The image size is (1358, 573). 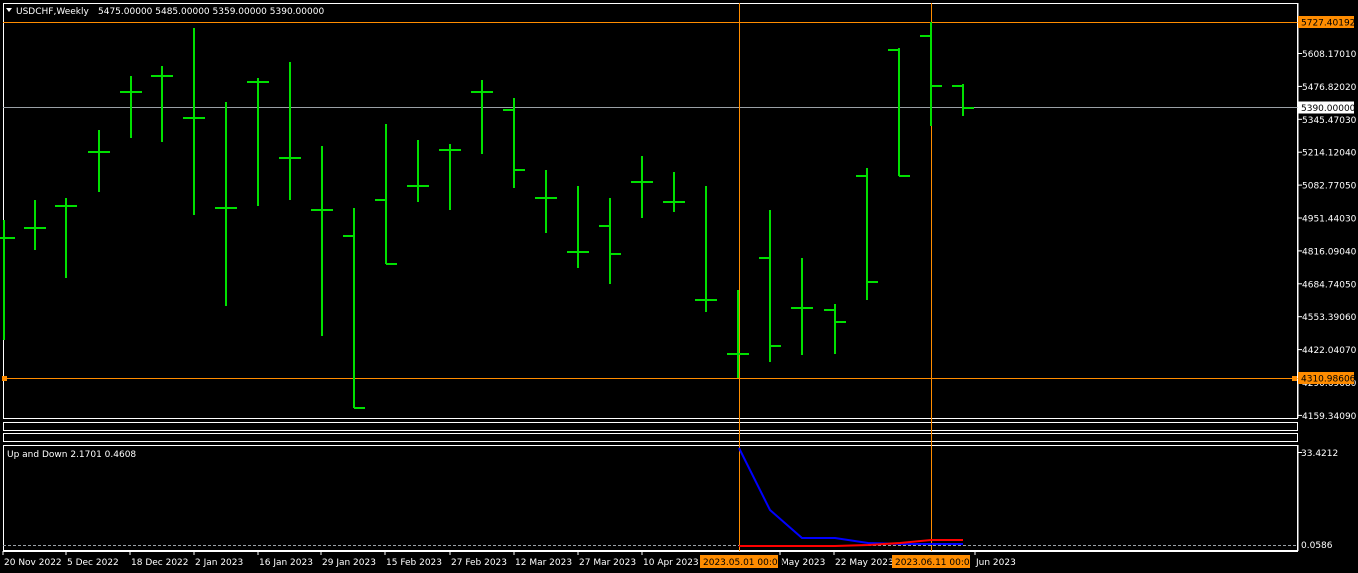 I want to click on price-tick-label: 4553.39060, so click(x=1329, y=318).